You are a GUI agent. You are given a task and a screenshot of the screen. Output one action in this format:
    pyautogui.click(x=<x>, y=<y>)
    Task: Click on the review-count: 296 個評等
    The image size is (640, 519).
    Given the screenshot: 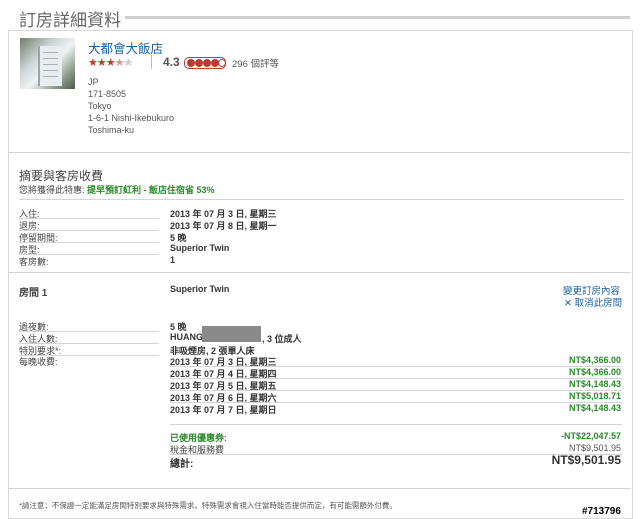 What is the action you would take?
    pyautogui.click(x=255, y=64)
    